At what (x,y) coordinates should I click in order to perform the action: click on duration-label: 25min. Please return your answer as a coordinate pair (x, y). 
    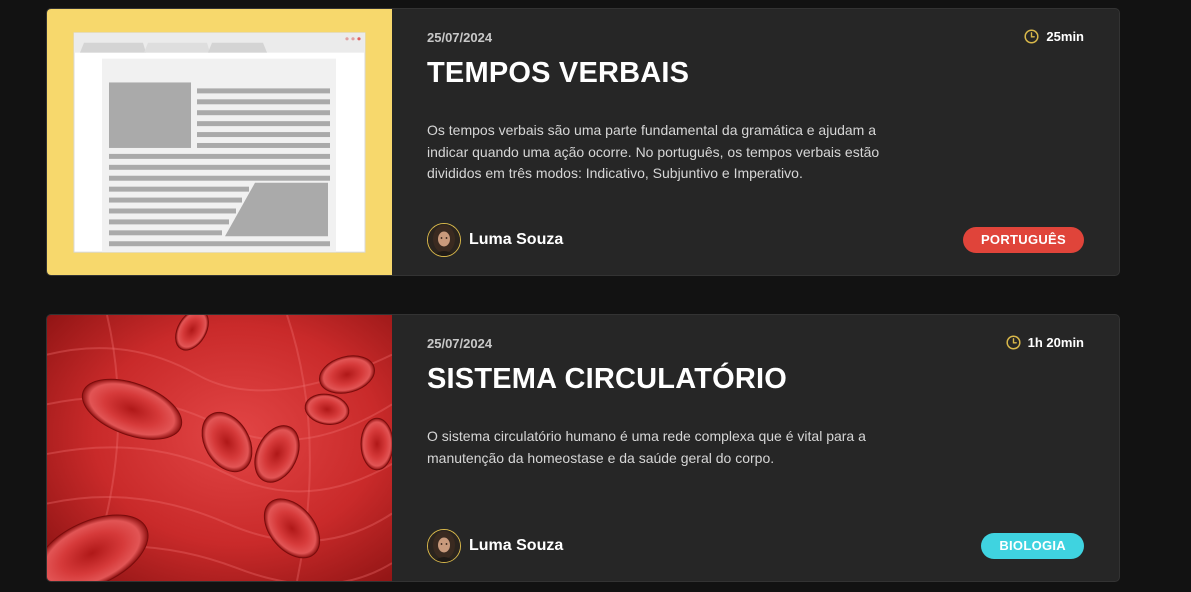
    Looking at the image, I should click on (1065, 36).